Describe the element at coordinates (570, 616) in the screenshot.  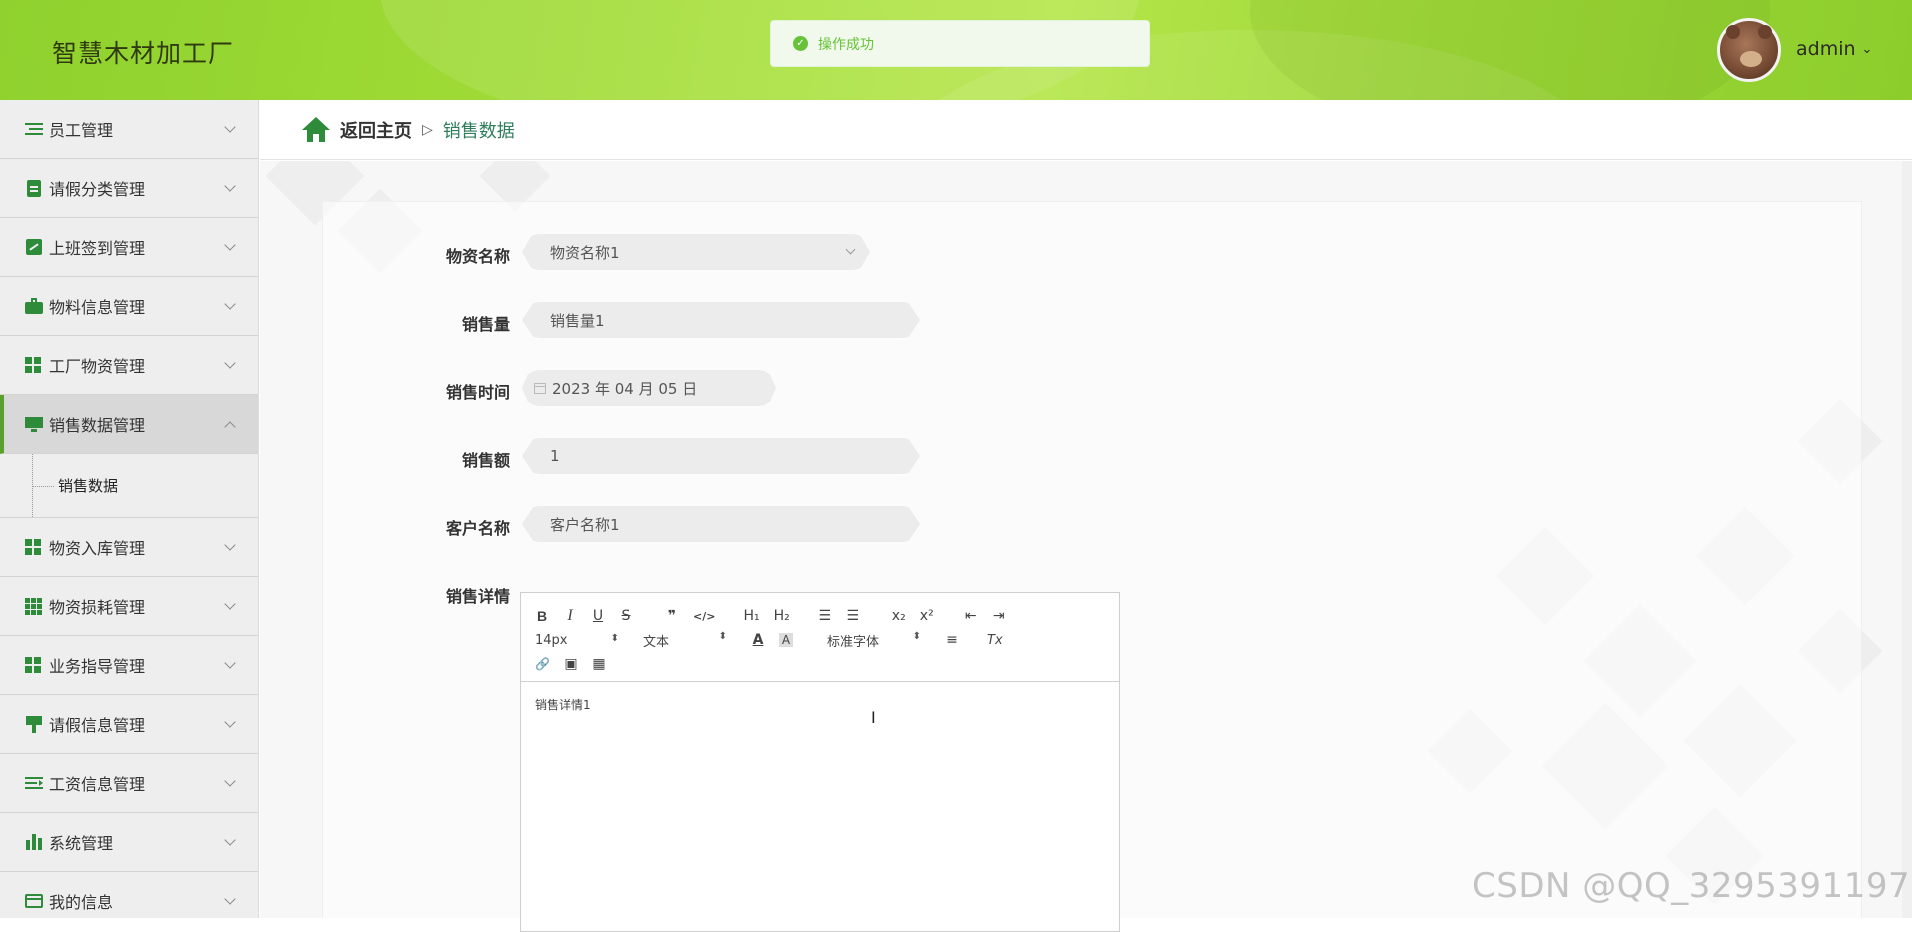
I see `italic-button: I` at that location.